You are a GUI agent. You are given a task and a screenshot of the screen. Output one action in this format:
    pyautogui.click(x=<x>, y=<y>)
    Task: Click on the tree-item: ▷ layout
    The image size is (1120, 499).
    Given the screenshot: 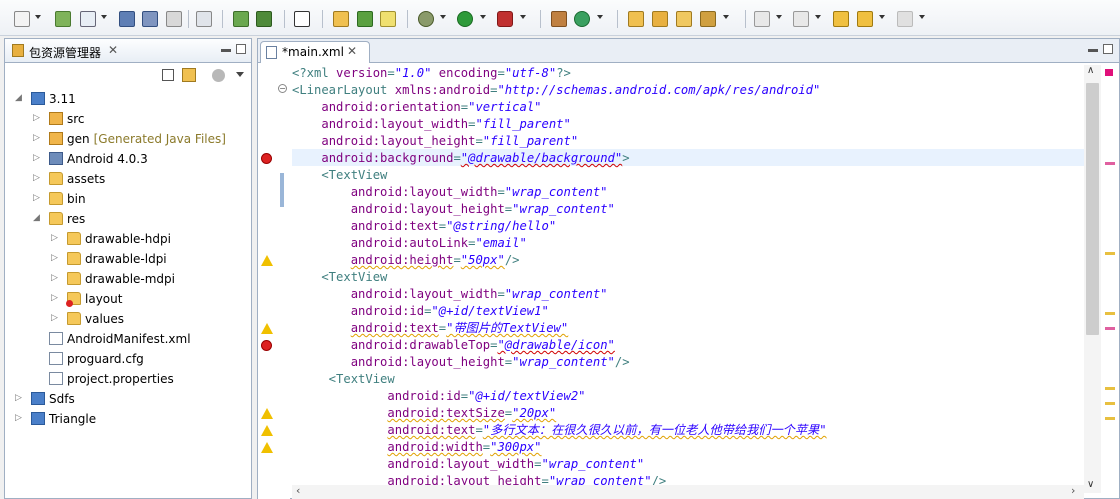 What is the action you would take?
    pyautogui.click(x=128, y=299)
    